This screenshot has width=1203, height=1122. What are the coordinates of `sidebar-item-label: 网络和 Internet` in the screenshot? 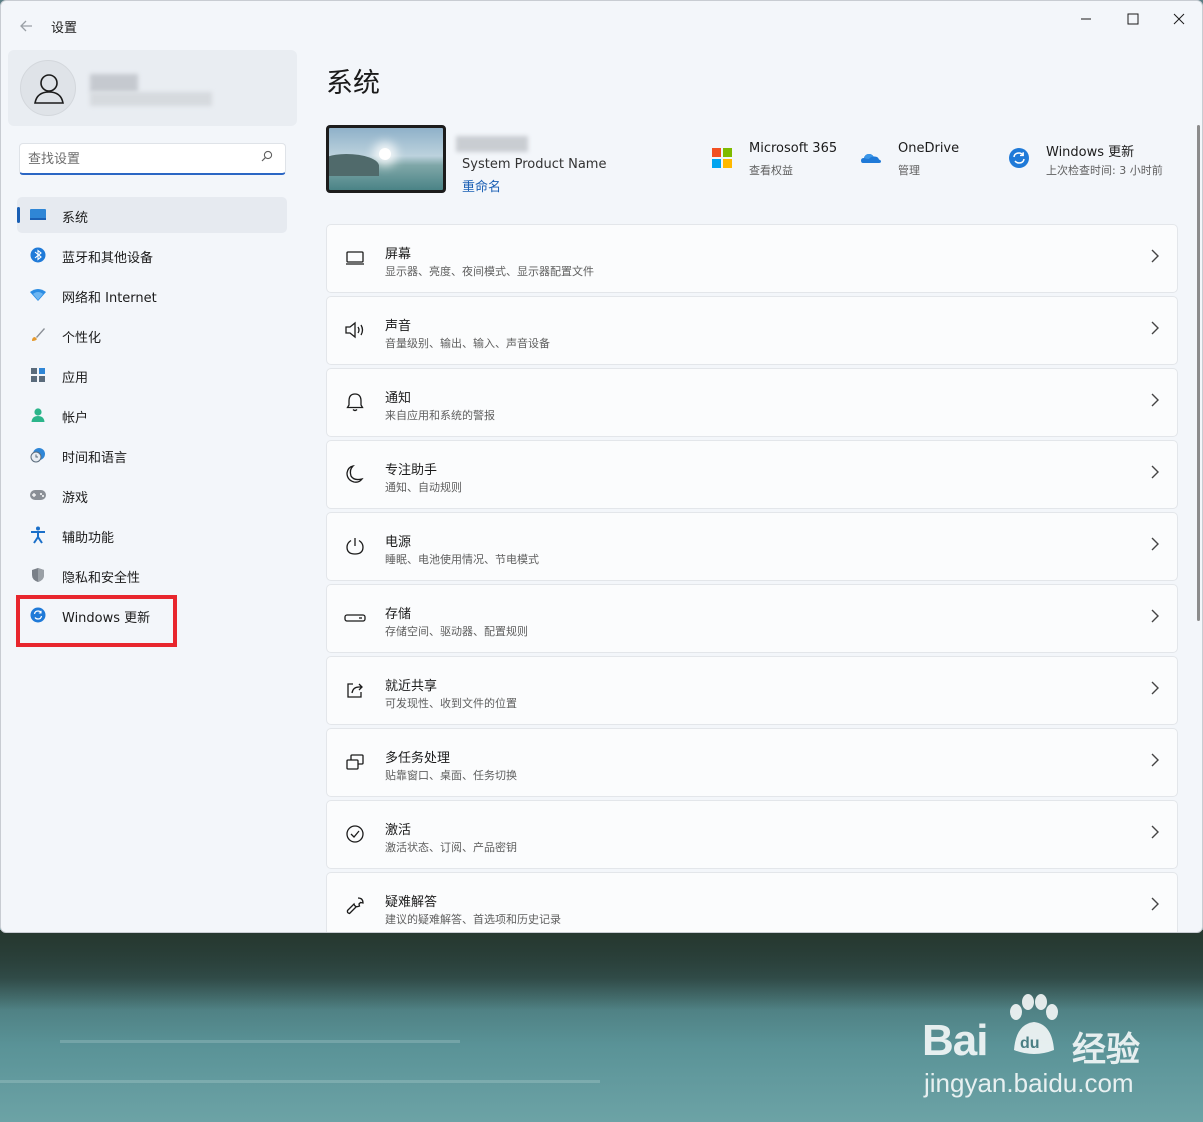 It's located at (109, 298).